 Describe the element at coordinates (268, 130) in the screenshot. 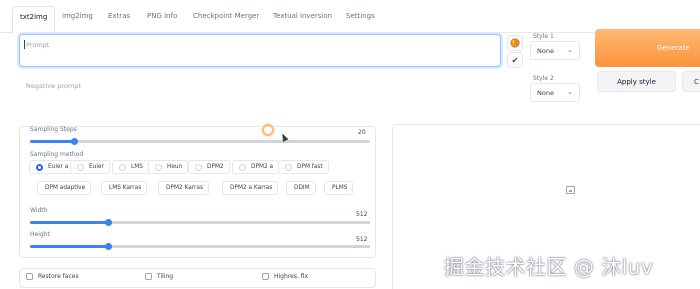

I see `loading-spinner-icon` at that location.